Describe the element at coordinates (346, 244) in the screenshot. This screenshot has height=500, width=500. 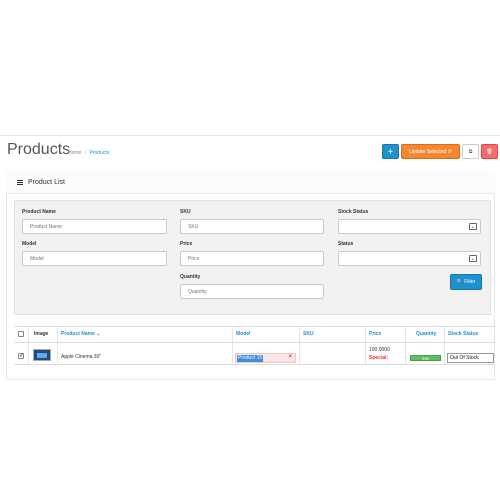
I see `status-label: Status` at that location.